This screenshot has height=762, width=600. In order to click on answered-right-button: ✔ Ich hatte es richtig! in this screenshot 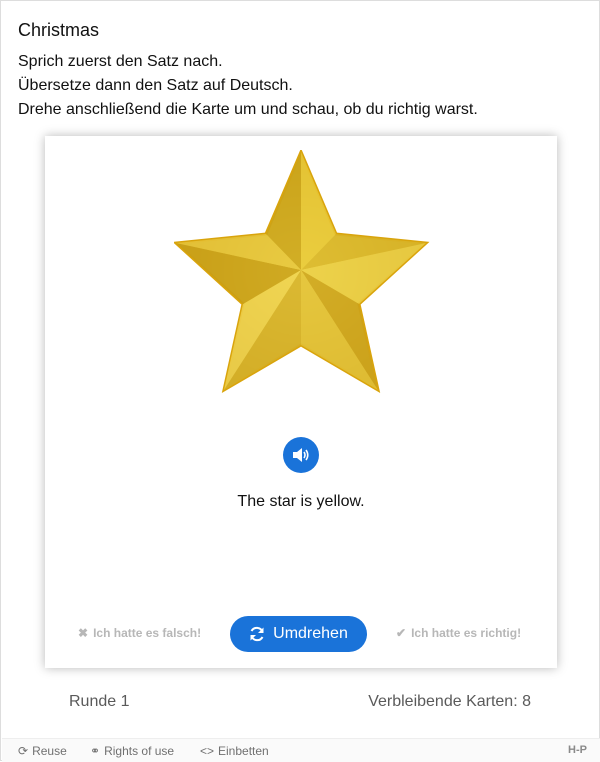, I will do `click(458, 633)`.